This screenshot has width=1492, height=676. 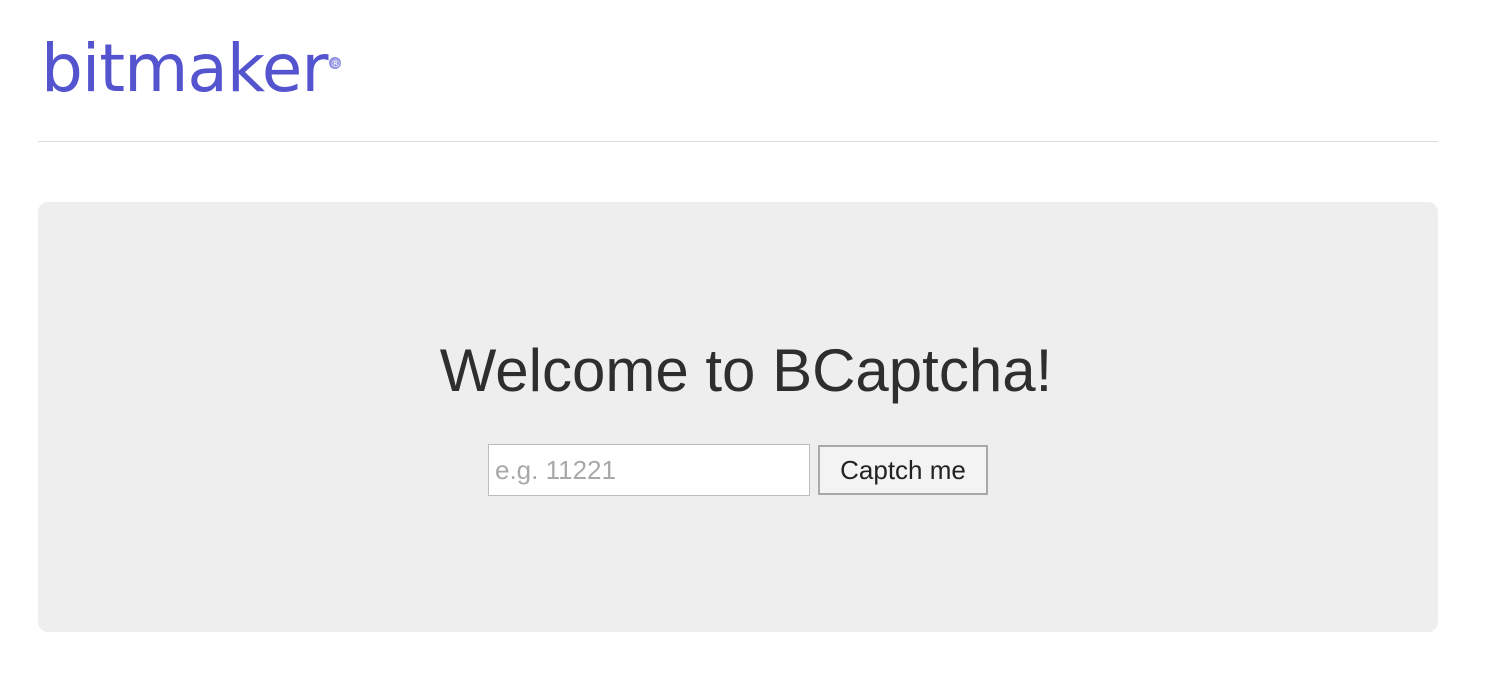 What do you see at coordinates (184, 68) in the screenshot?
I see `logo-wordmark: bitmaker` at bounding box center [184, 68].